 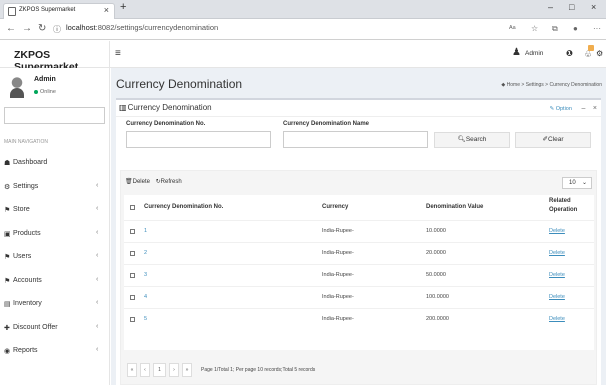 I want to click on select-all-checkbox, so click(x=132, y=207).